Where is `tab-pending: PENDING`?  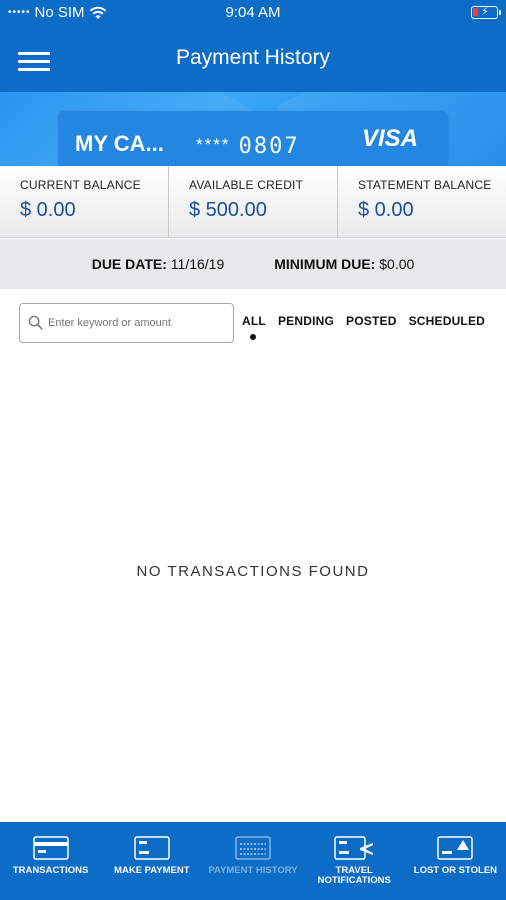 tab-pending: PENDING is located at coordinates (306, 321).